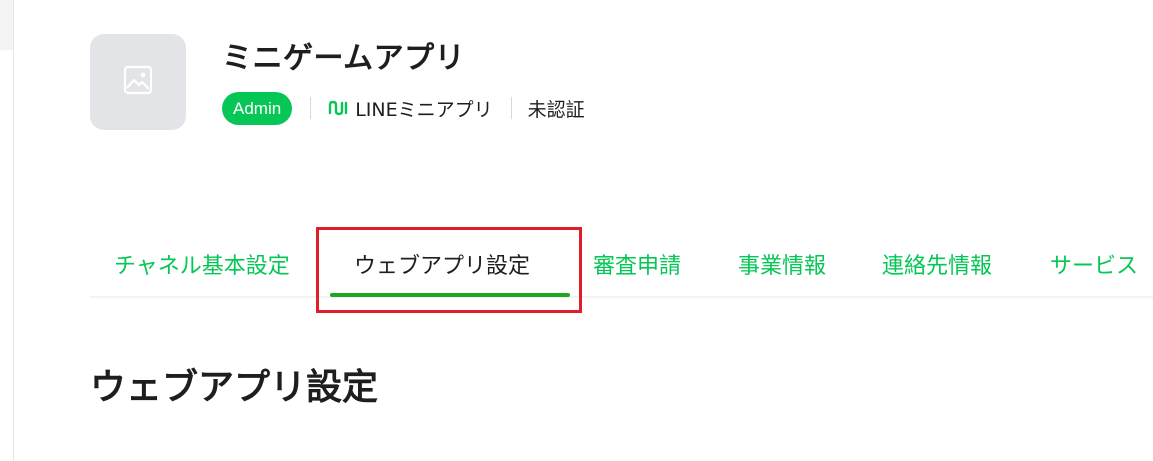 The image size is (1153, 461). Describe the element at coordinates (450, 295) in the screenshot. I see `active-tab-indicator` at that location.